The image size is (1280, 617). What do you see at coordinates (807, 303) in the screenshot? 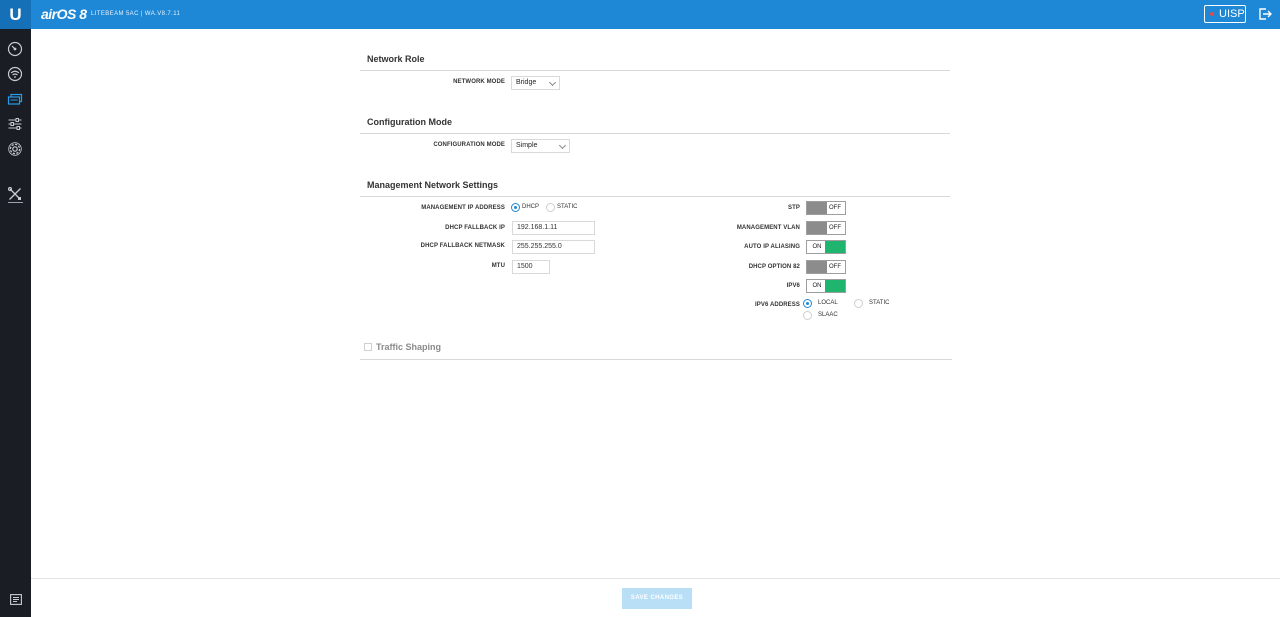
I see `ipv6-local-radio` at bounding box center [807, 303].